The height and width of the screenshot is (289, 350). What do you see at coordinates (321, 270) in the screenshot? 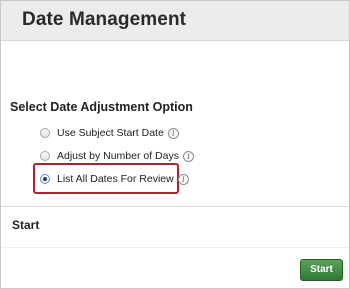
I see `start-button: Start` at bounding box center [321, 270].